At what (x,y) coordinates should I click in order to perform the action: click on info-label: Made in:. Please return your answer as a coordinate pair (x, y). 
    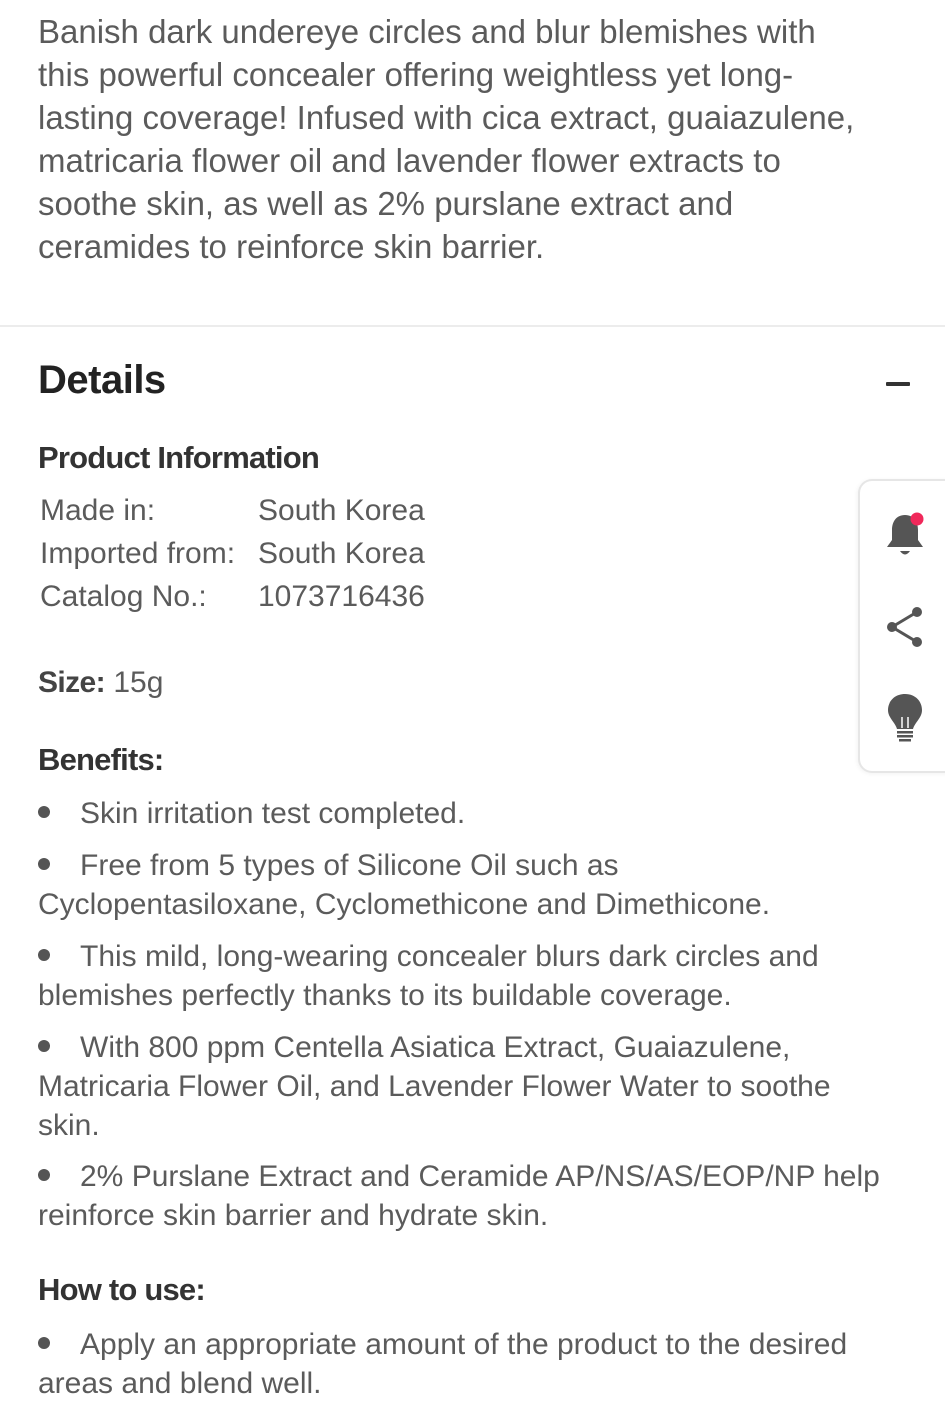
    Looking at the image, I should click on (98, 510).